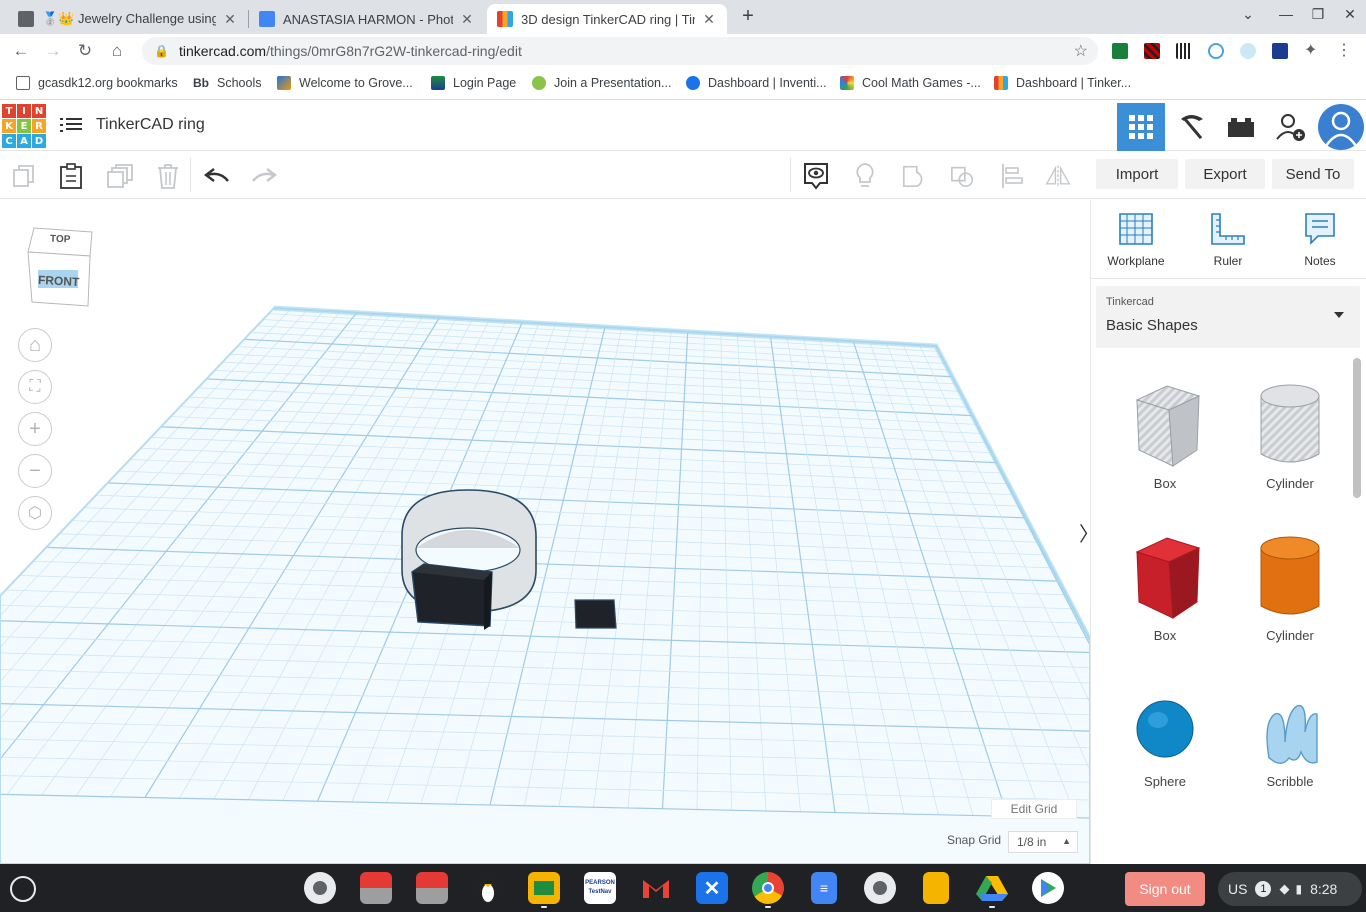 This screenshot has width=1366, height=912. What do you see at coordinates (35, 429) in the screenshot?
I see `zoom-in-icon: +` at bounding box center [35, 429].